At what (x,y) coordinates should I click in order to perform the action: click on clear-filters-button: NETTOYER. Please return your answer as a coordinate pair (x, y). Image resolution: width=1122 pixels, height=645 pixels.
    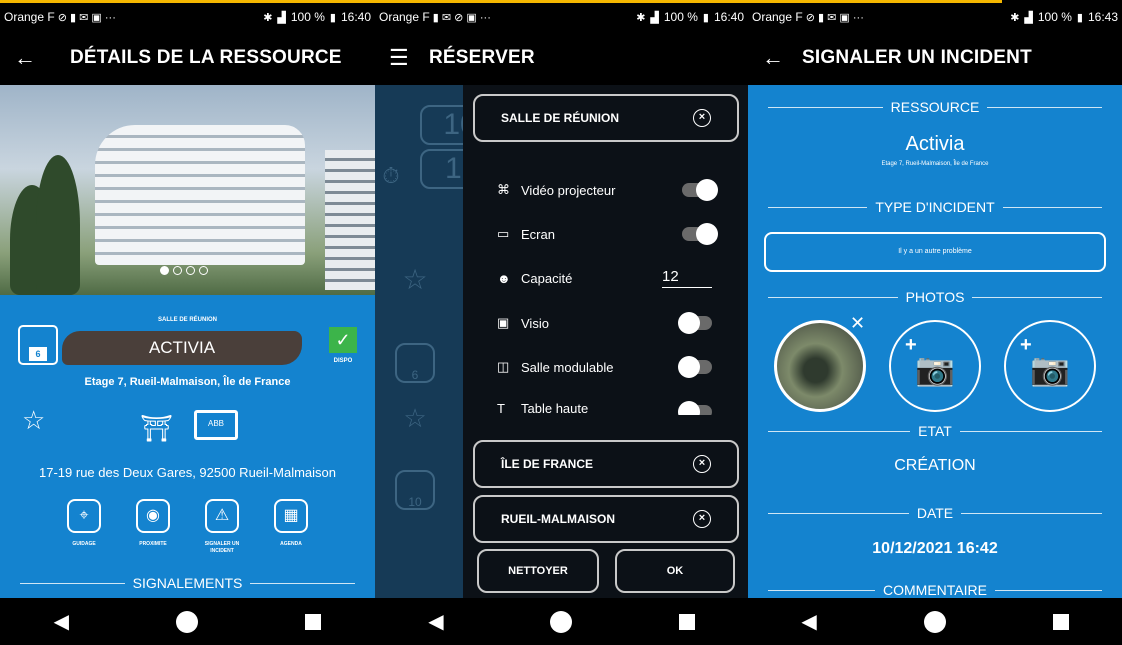
    Looking at the image, I should click on (538, 571).